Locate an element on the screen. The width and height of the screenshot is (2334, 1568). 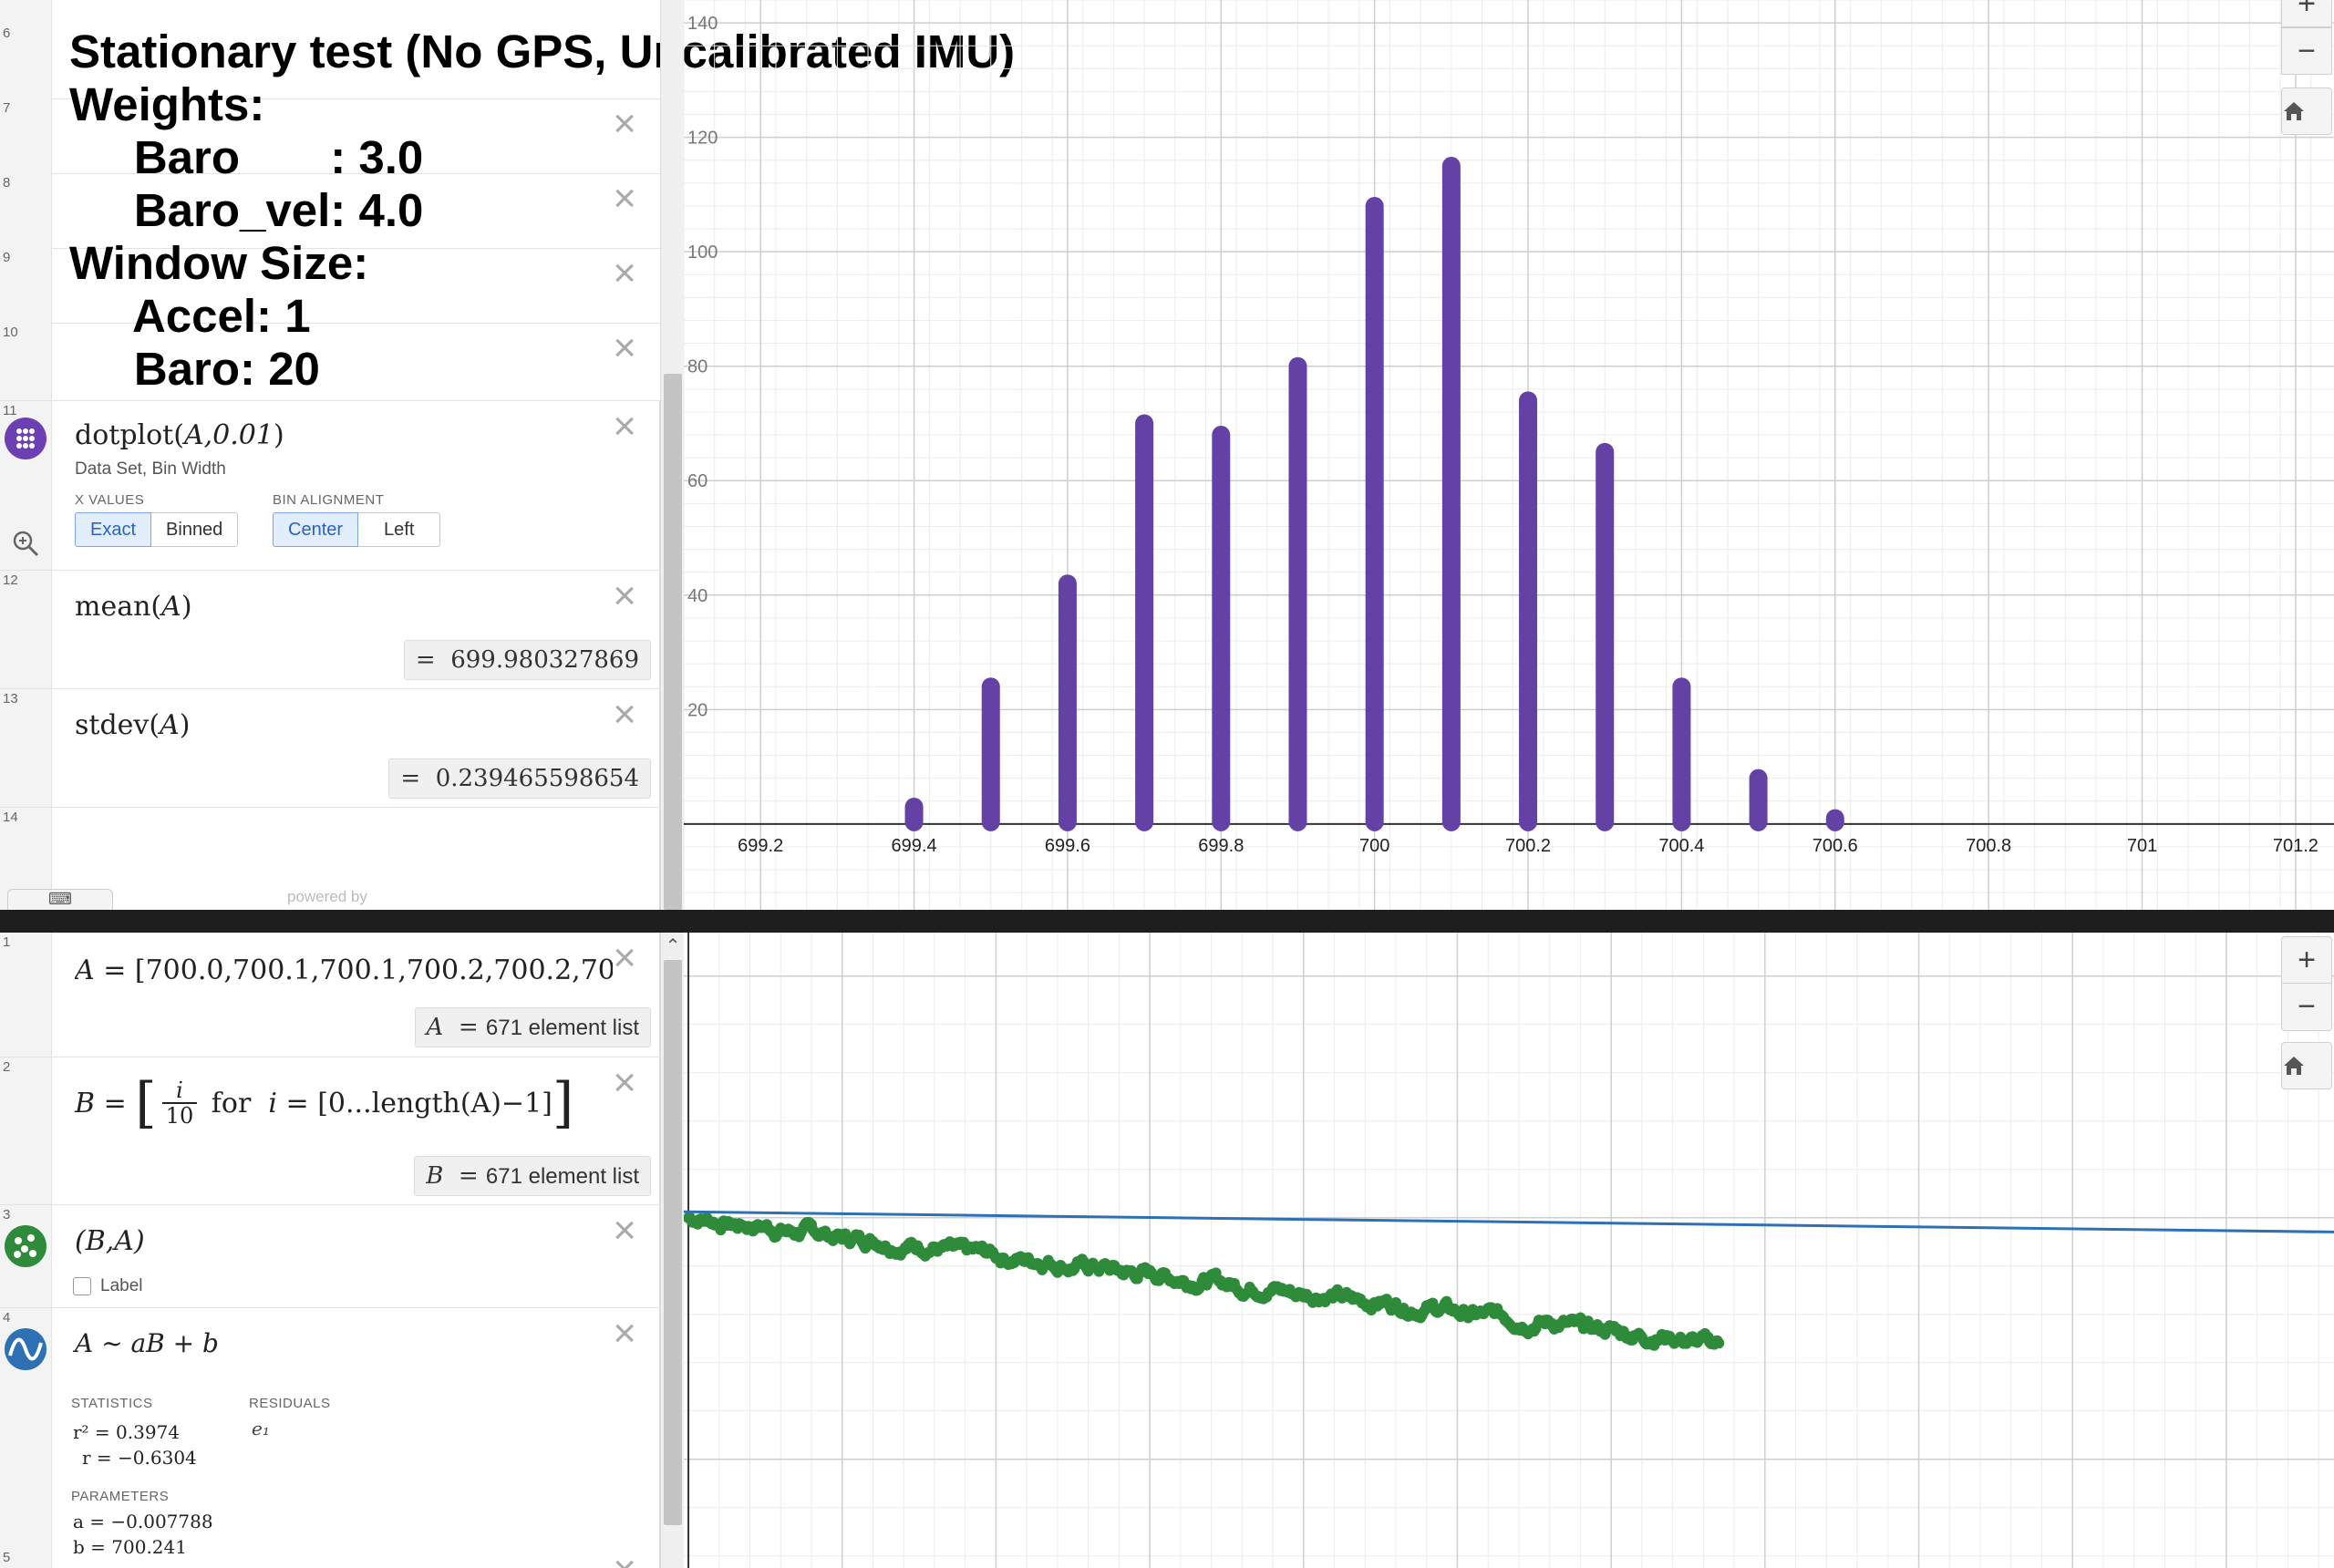
powered-by-label: powered by is located at coordinates (327, 896).